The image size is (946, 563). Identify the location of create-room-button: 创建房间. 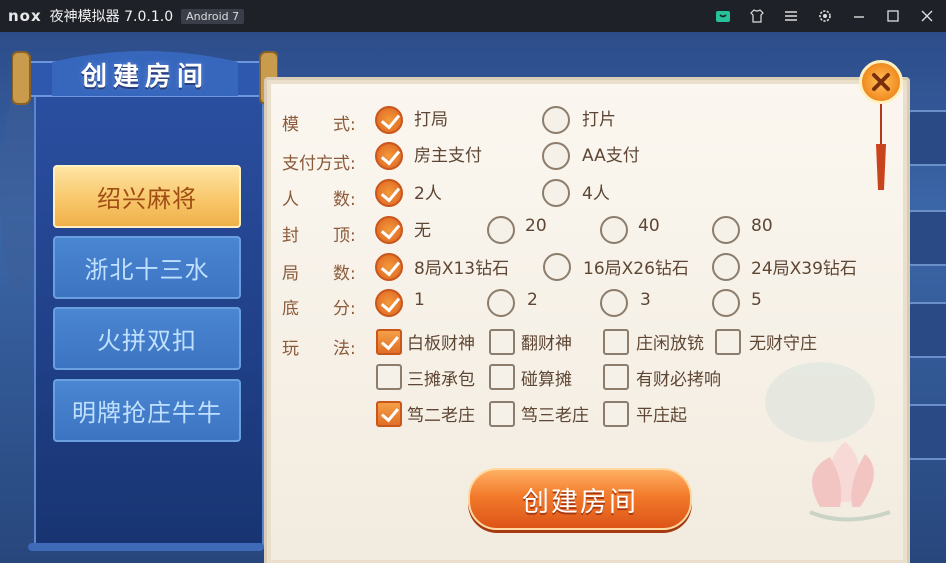
(580, 499).